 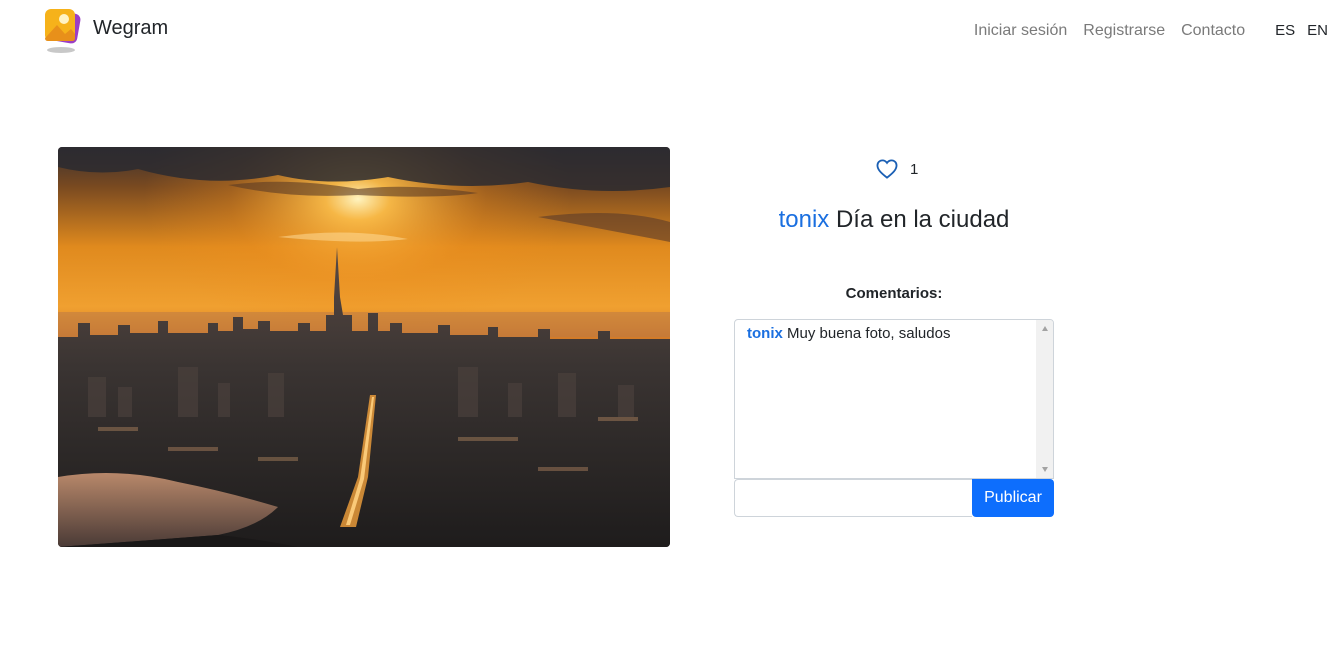 I want to click on post-title-text: Día en la ciudad, so click(x=922, y=219).